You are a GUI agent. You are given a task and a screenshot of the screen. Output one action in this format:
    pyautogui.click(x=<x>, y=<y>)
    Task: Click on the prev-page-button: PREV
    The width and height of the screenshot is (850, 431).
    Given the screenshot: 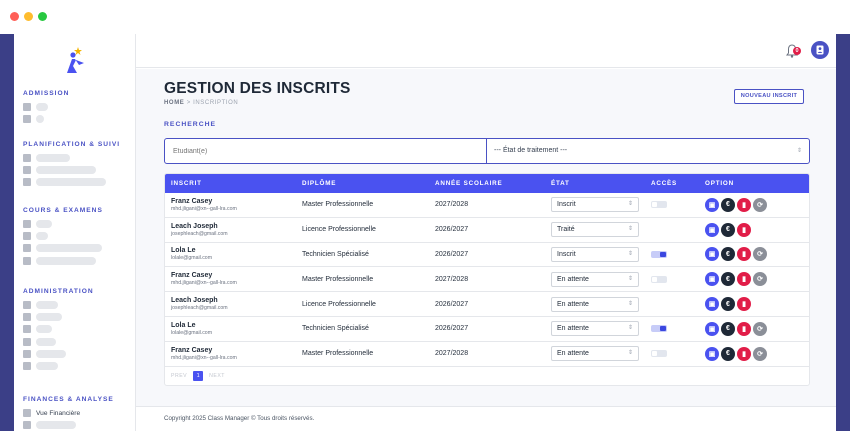 What is the action you would take?
    pyautogui.click(x=179, y=376)
    